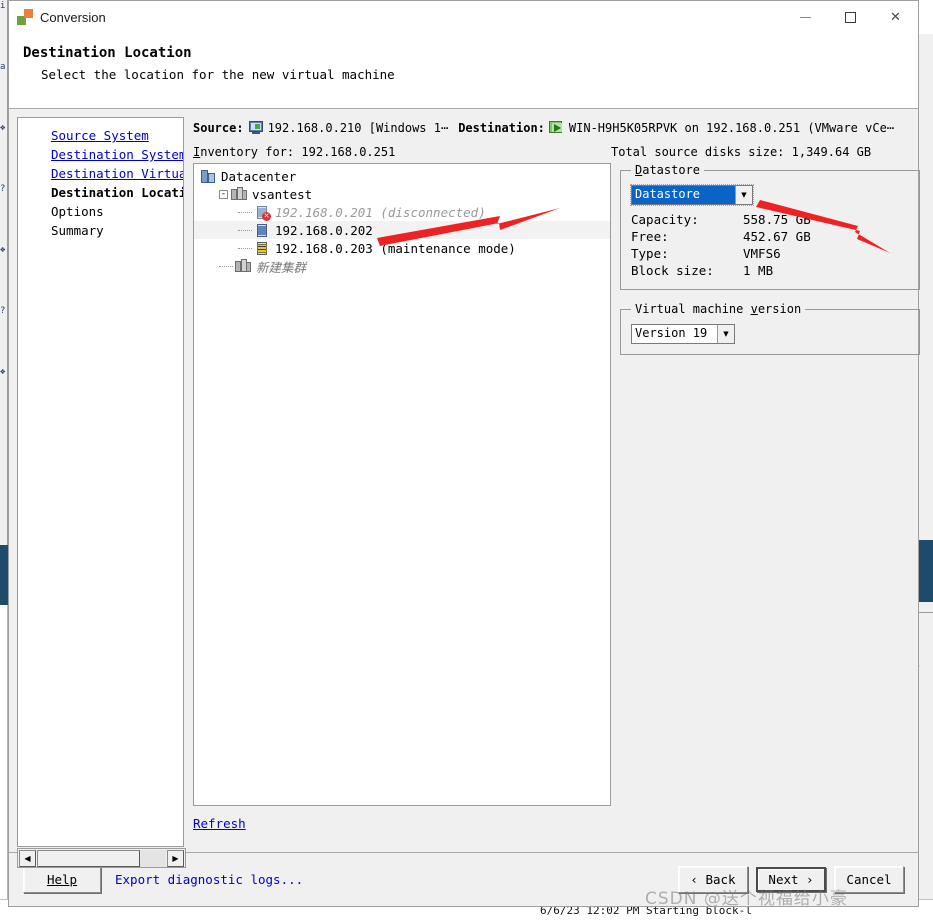 The height and width of the screenshot is (921, 933). I want to click on background-left-dark-band, so click(4, 575).